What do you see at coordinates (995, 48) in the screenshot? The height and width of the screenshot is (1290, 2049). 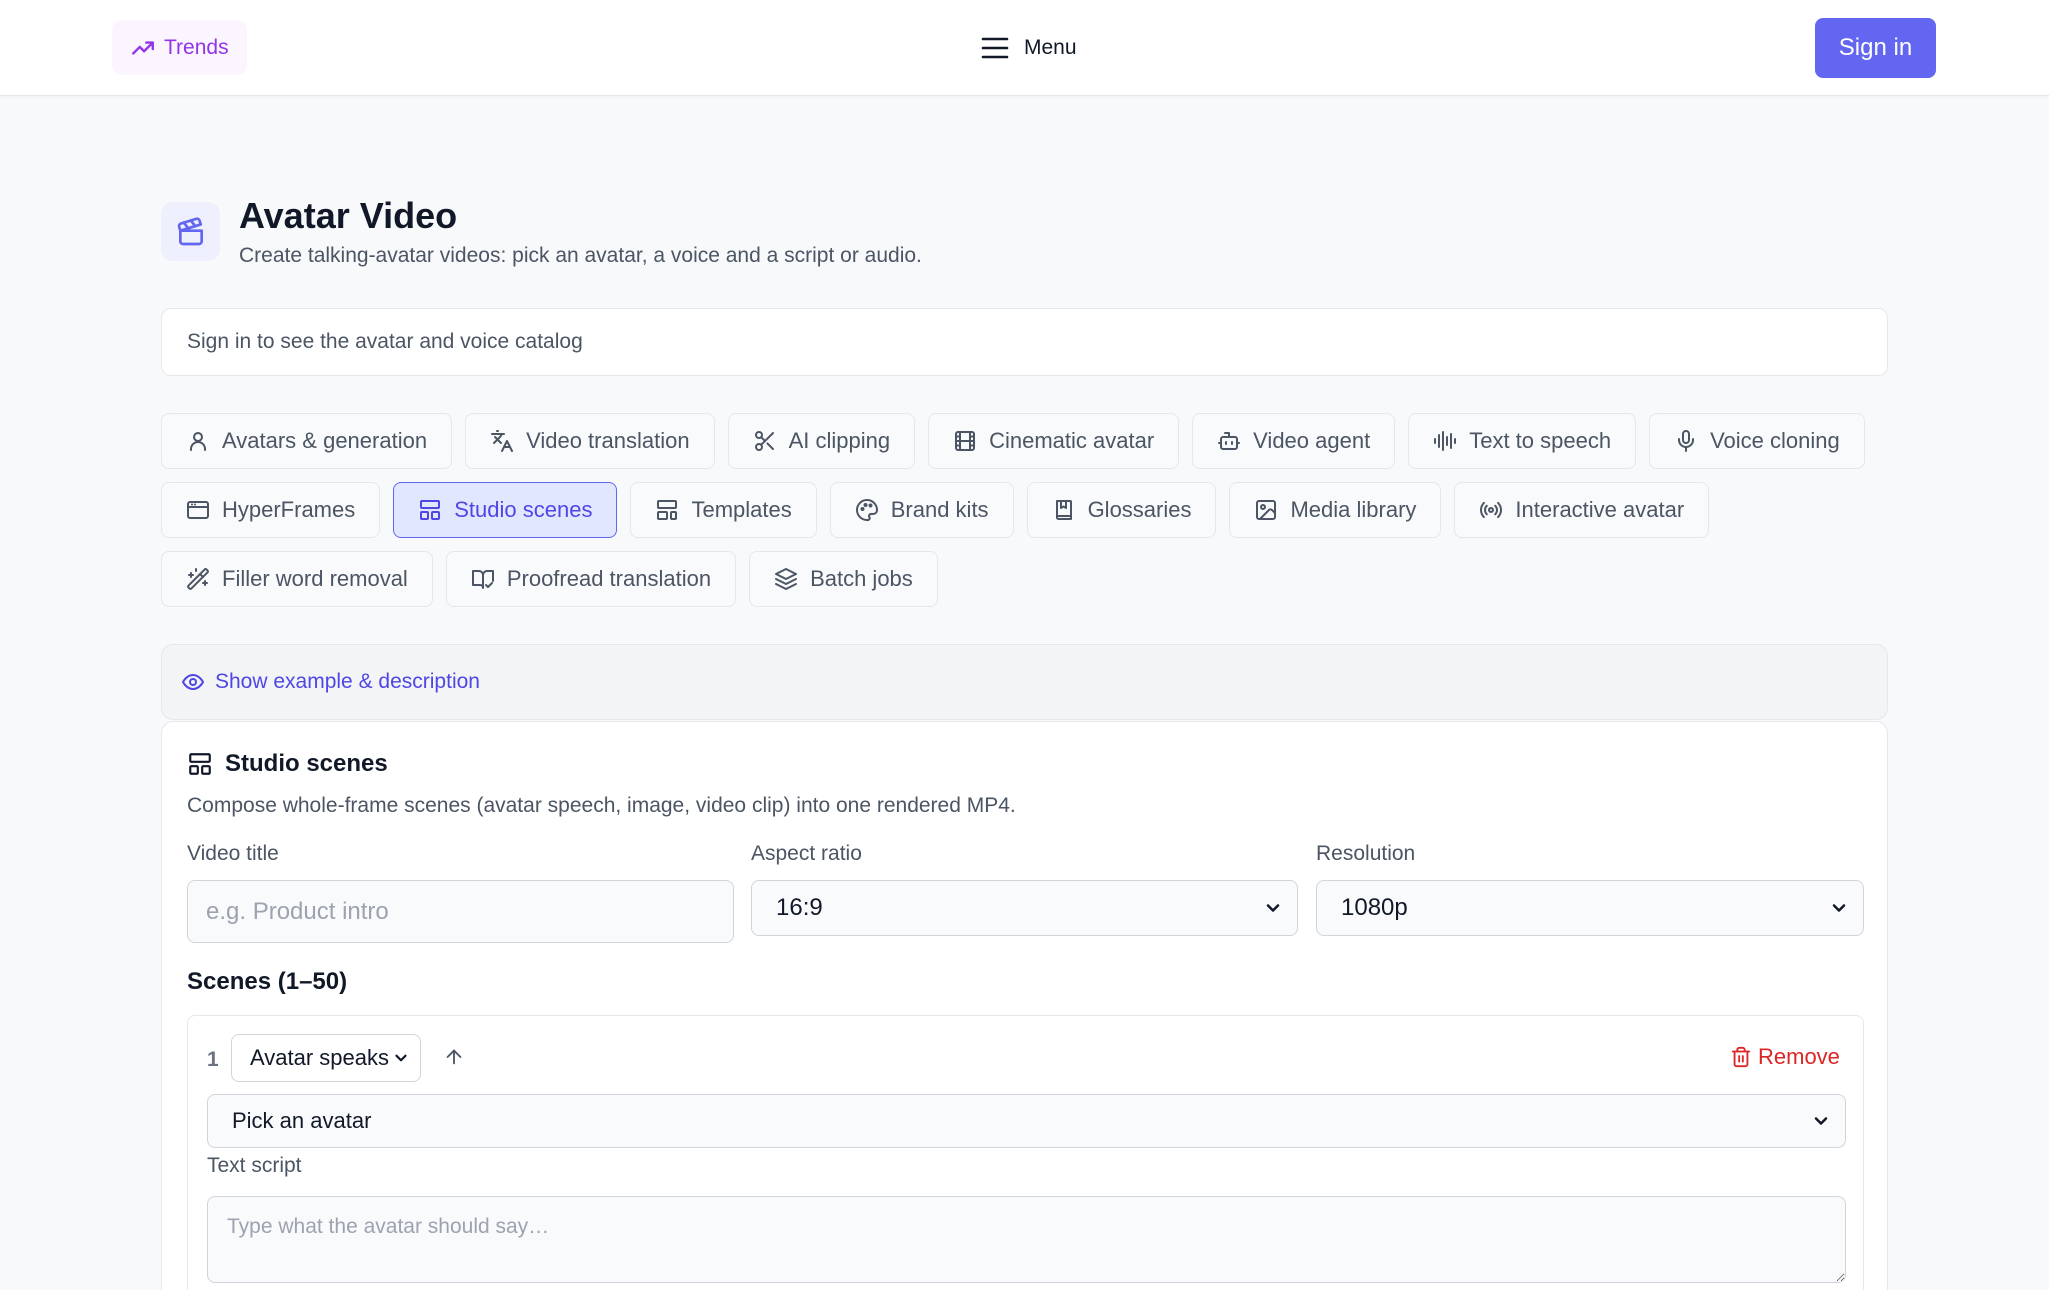 I see `hamburger-icon` at bounding box center [995, 48].